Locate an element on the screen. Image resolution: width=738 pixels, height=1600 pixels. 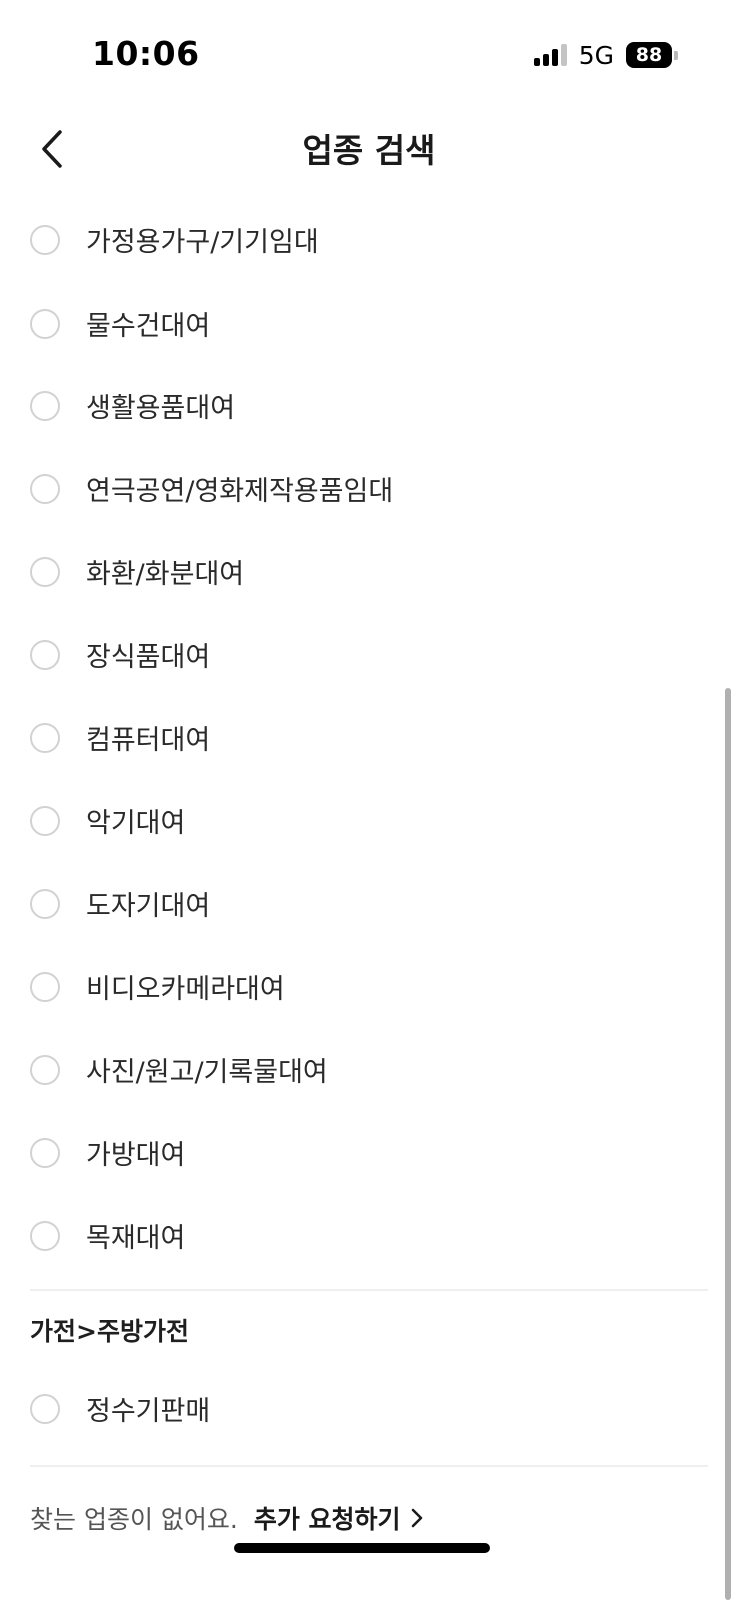
list-item: 화환/화분대여 is located at coordinates (369, 571).